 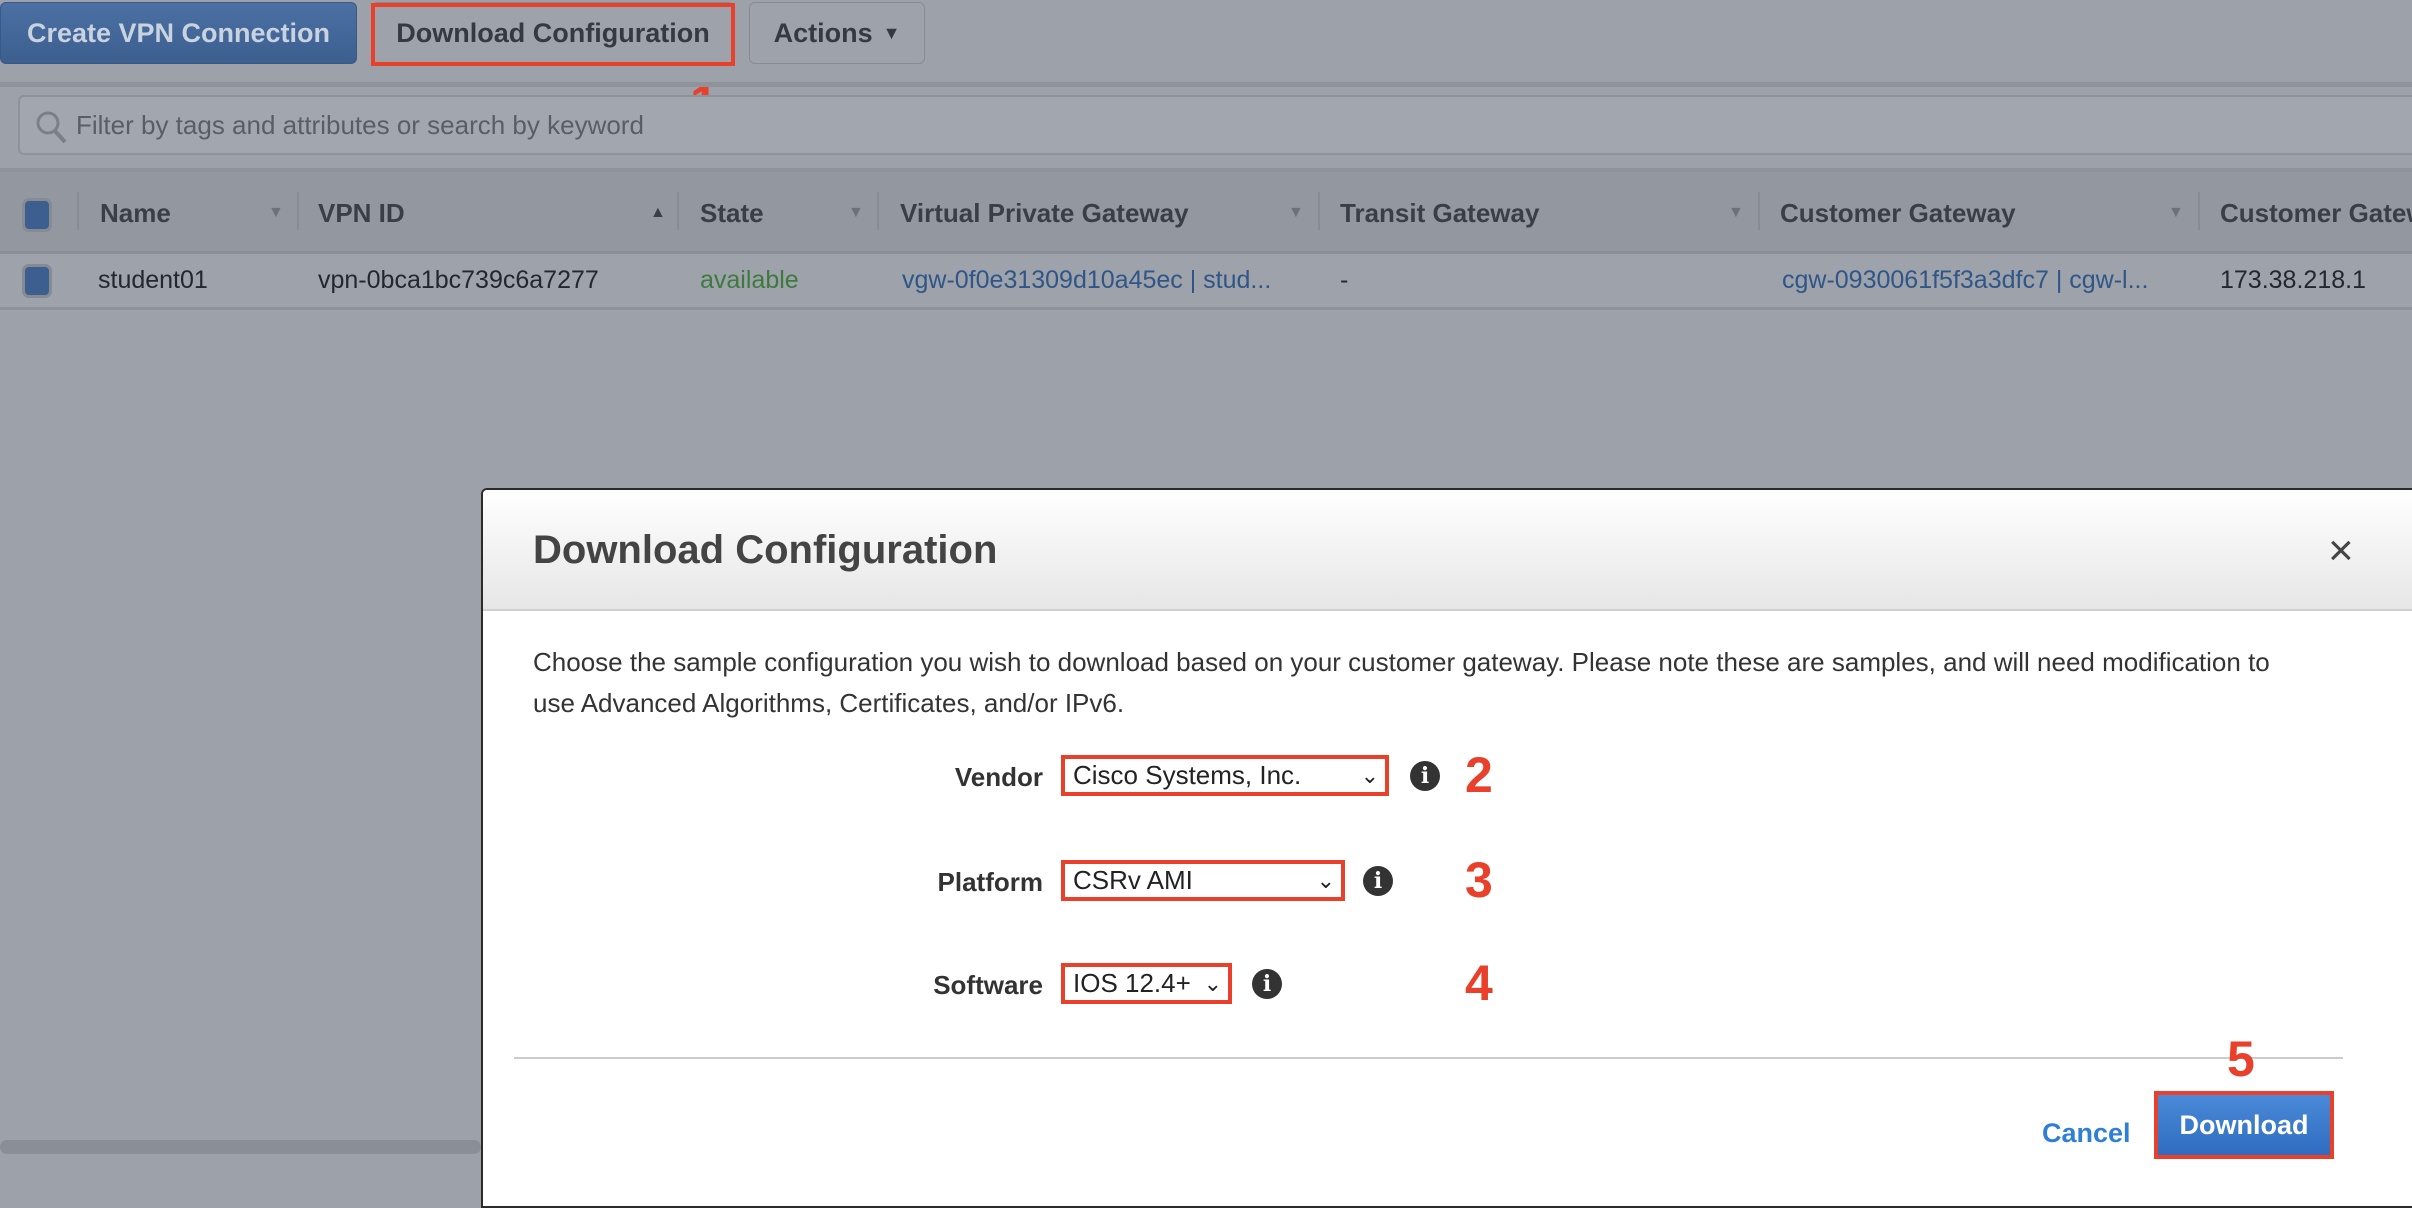 What do you see at coordinates (990, 882) in the screenshot?
I see `platform-label: Platform` at bounding box center [990, 882].